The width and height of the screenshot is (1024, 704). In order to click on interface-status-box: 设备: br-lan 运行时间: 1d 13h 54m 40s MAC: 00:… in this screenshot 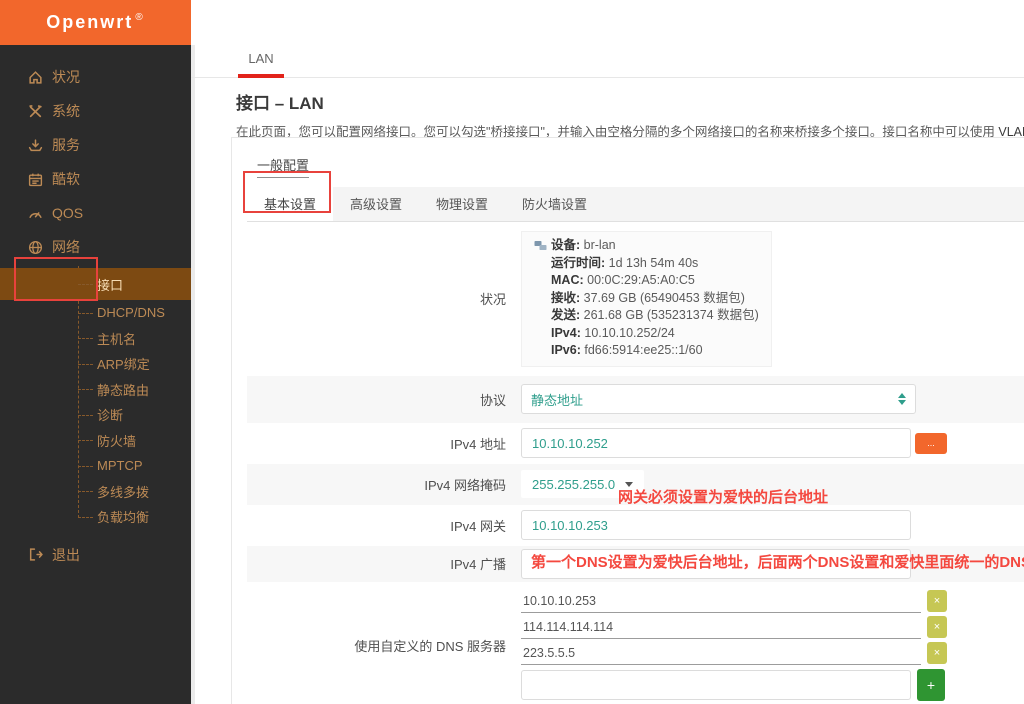, I will do `click(646, 299)`.